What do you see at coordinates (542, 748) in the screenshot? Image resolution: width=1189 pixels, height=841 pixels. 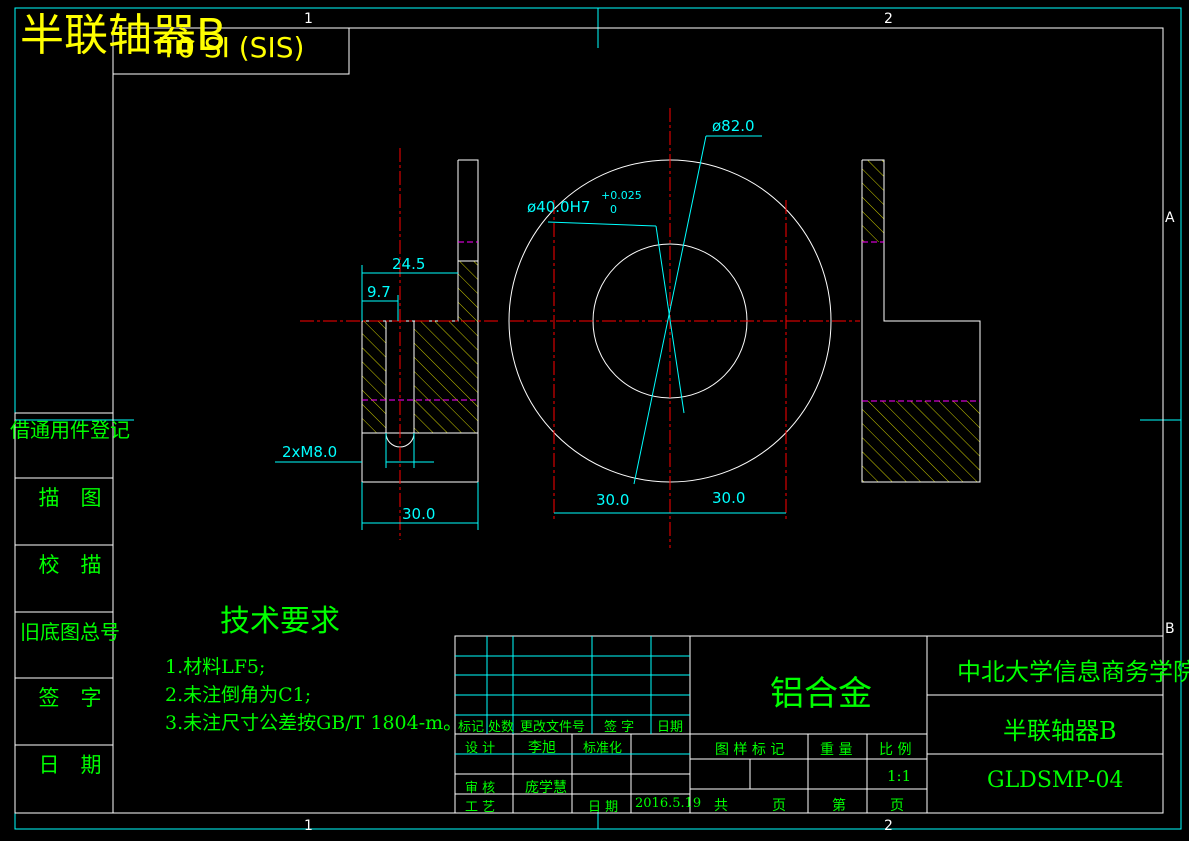 I see `designer-name: 李旭` at bounding box center [542, 748].